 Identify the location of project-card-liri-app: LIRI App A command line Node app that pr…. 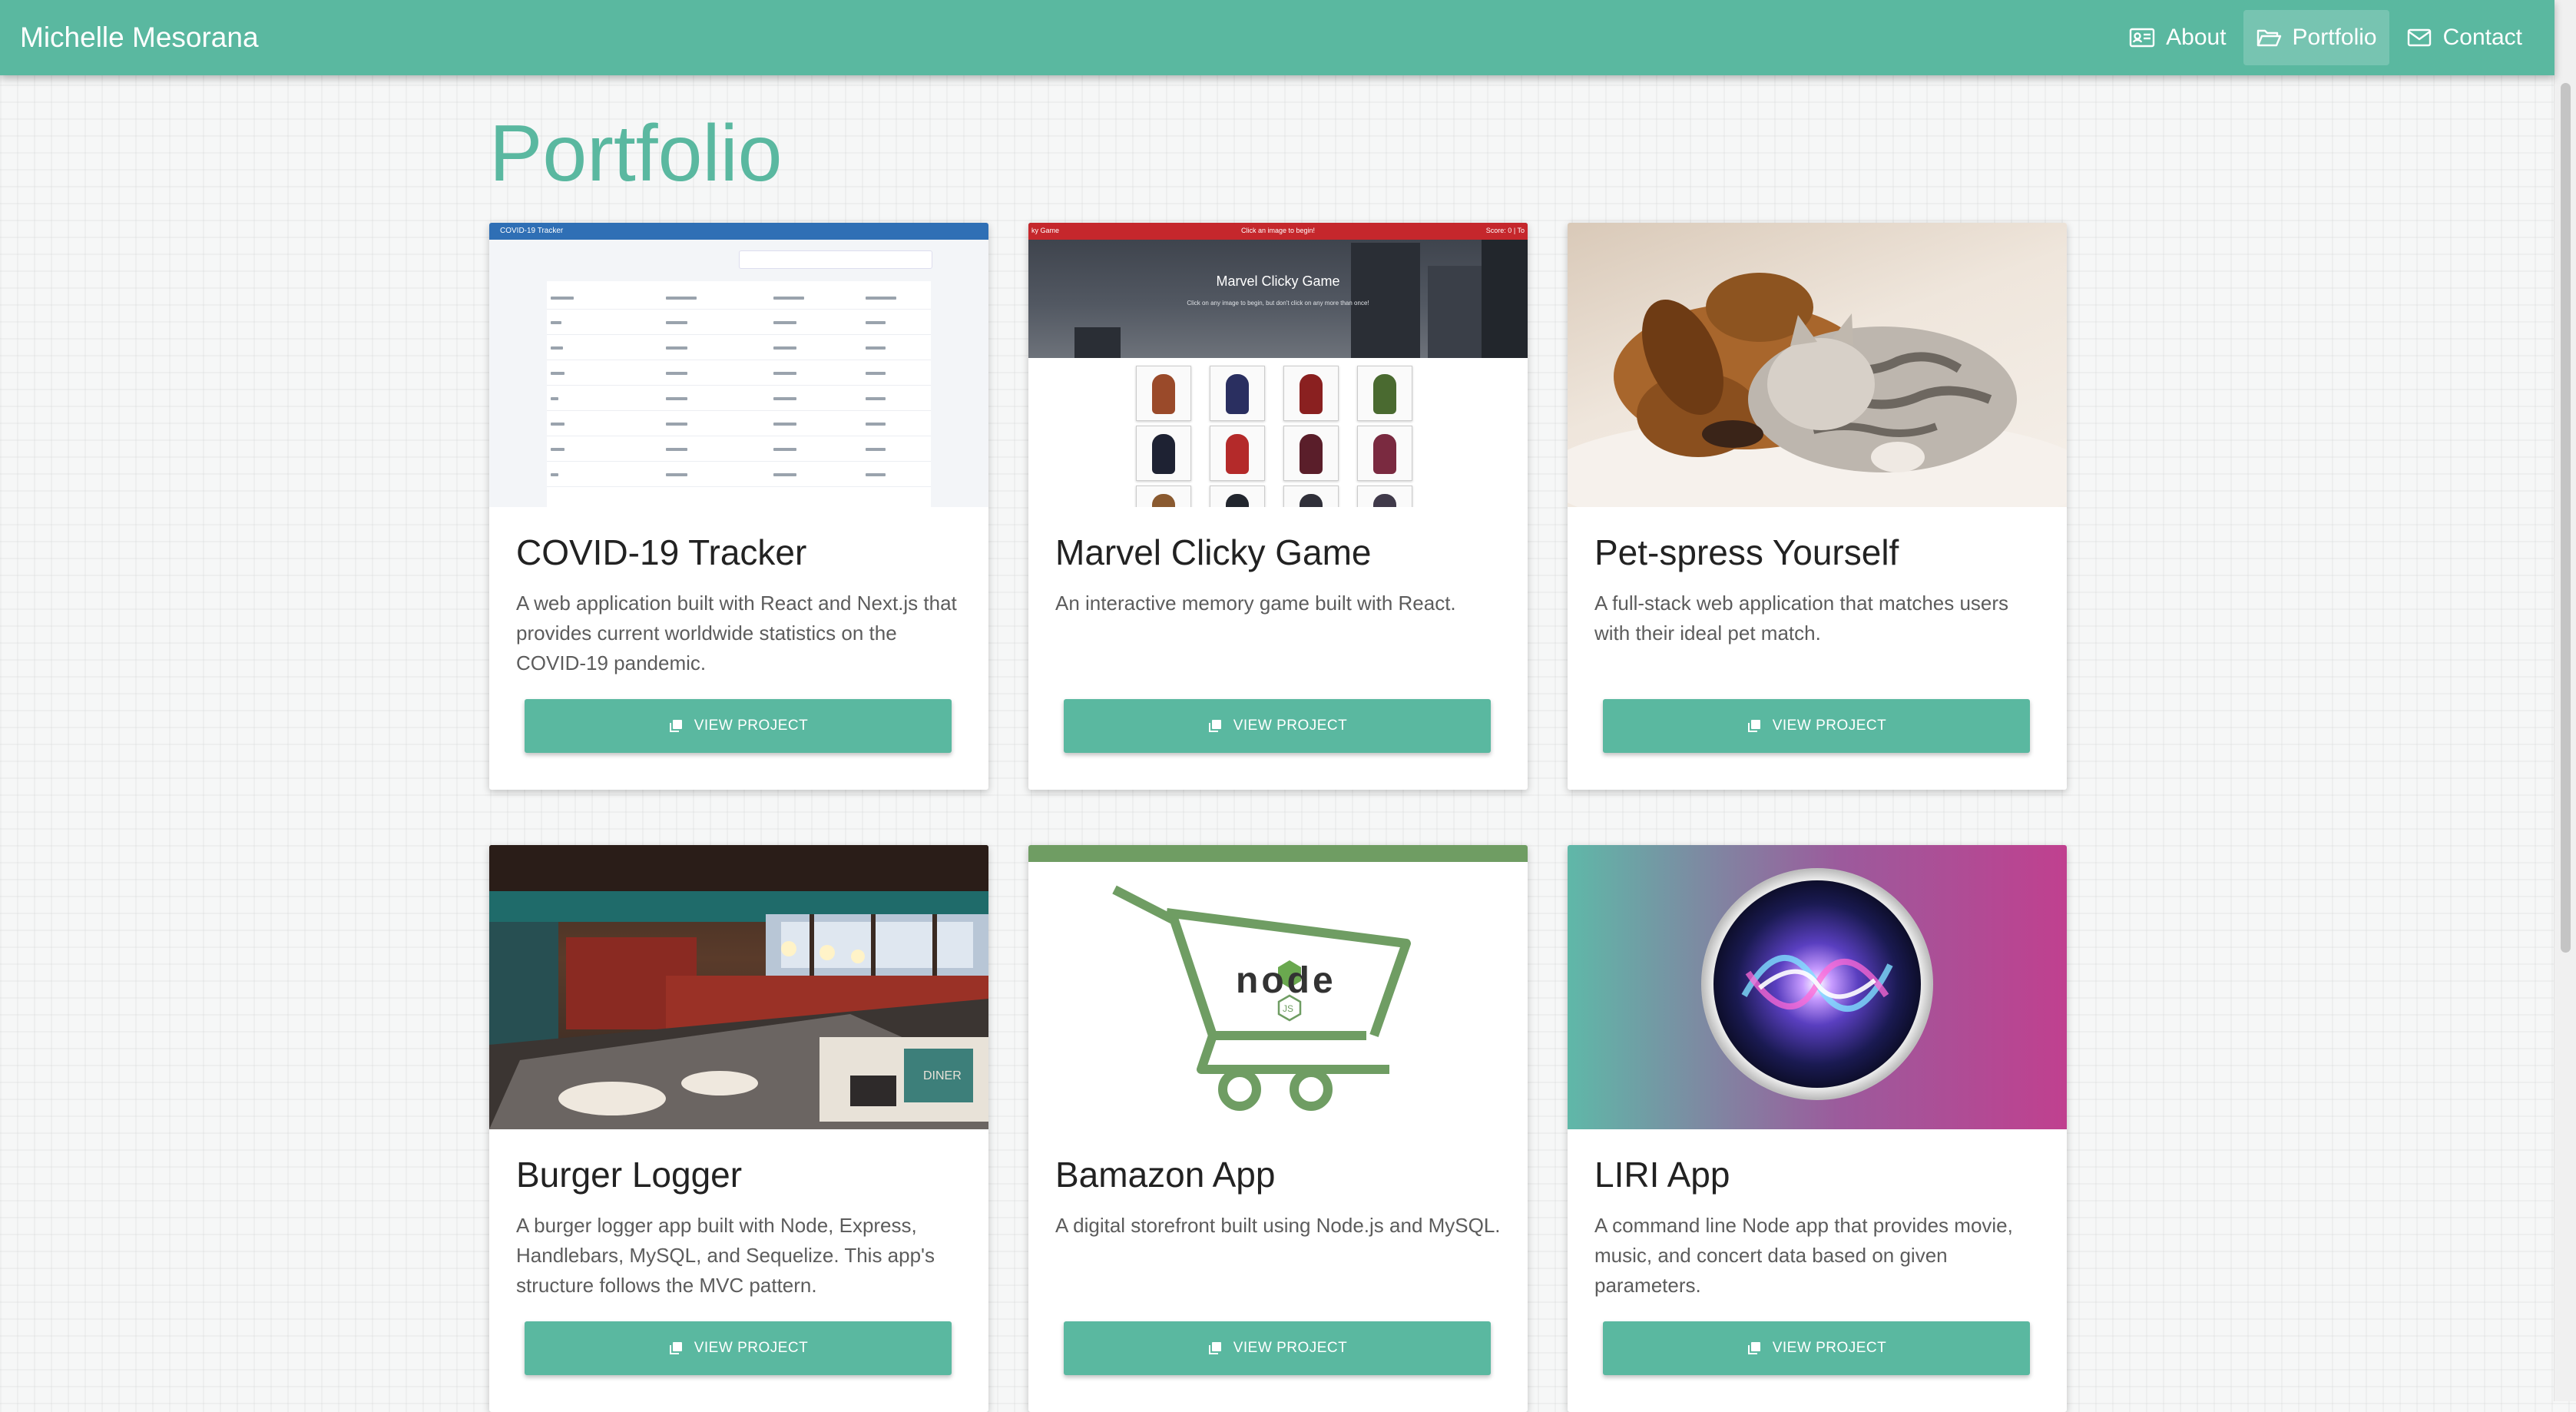
(1817, 1128).